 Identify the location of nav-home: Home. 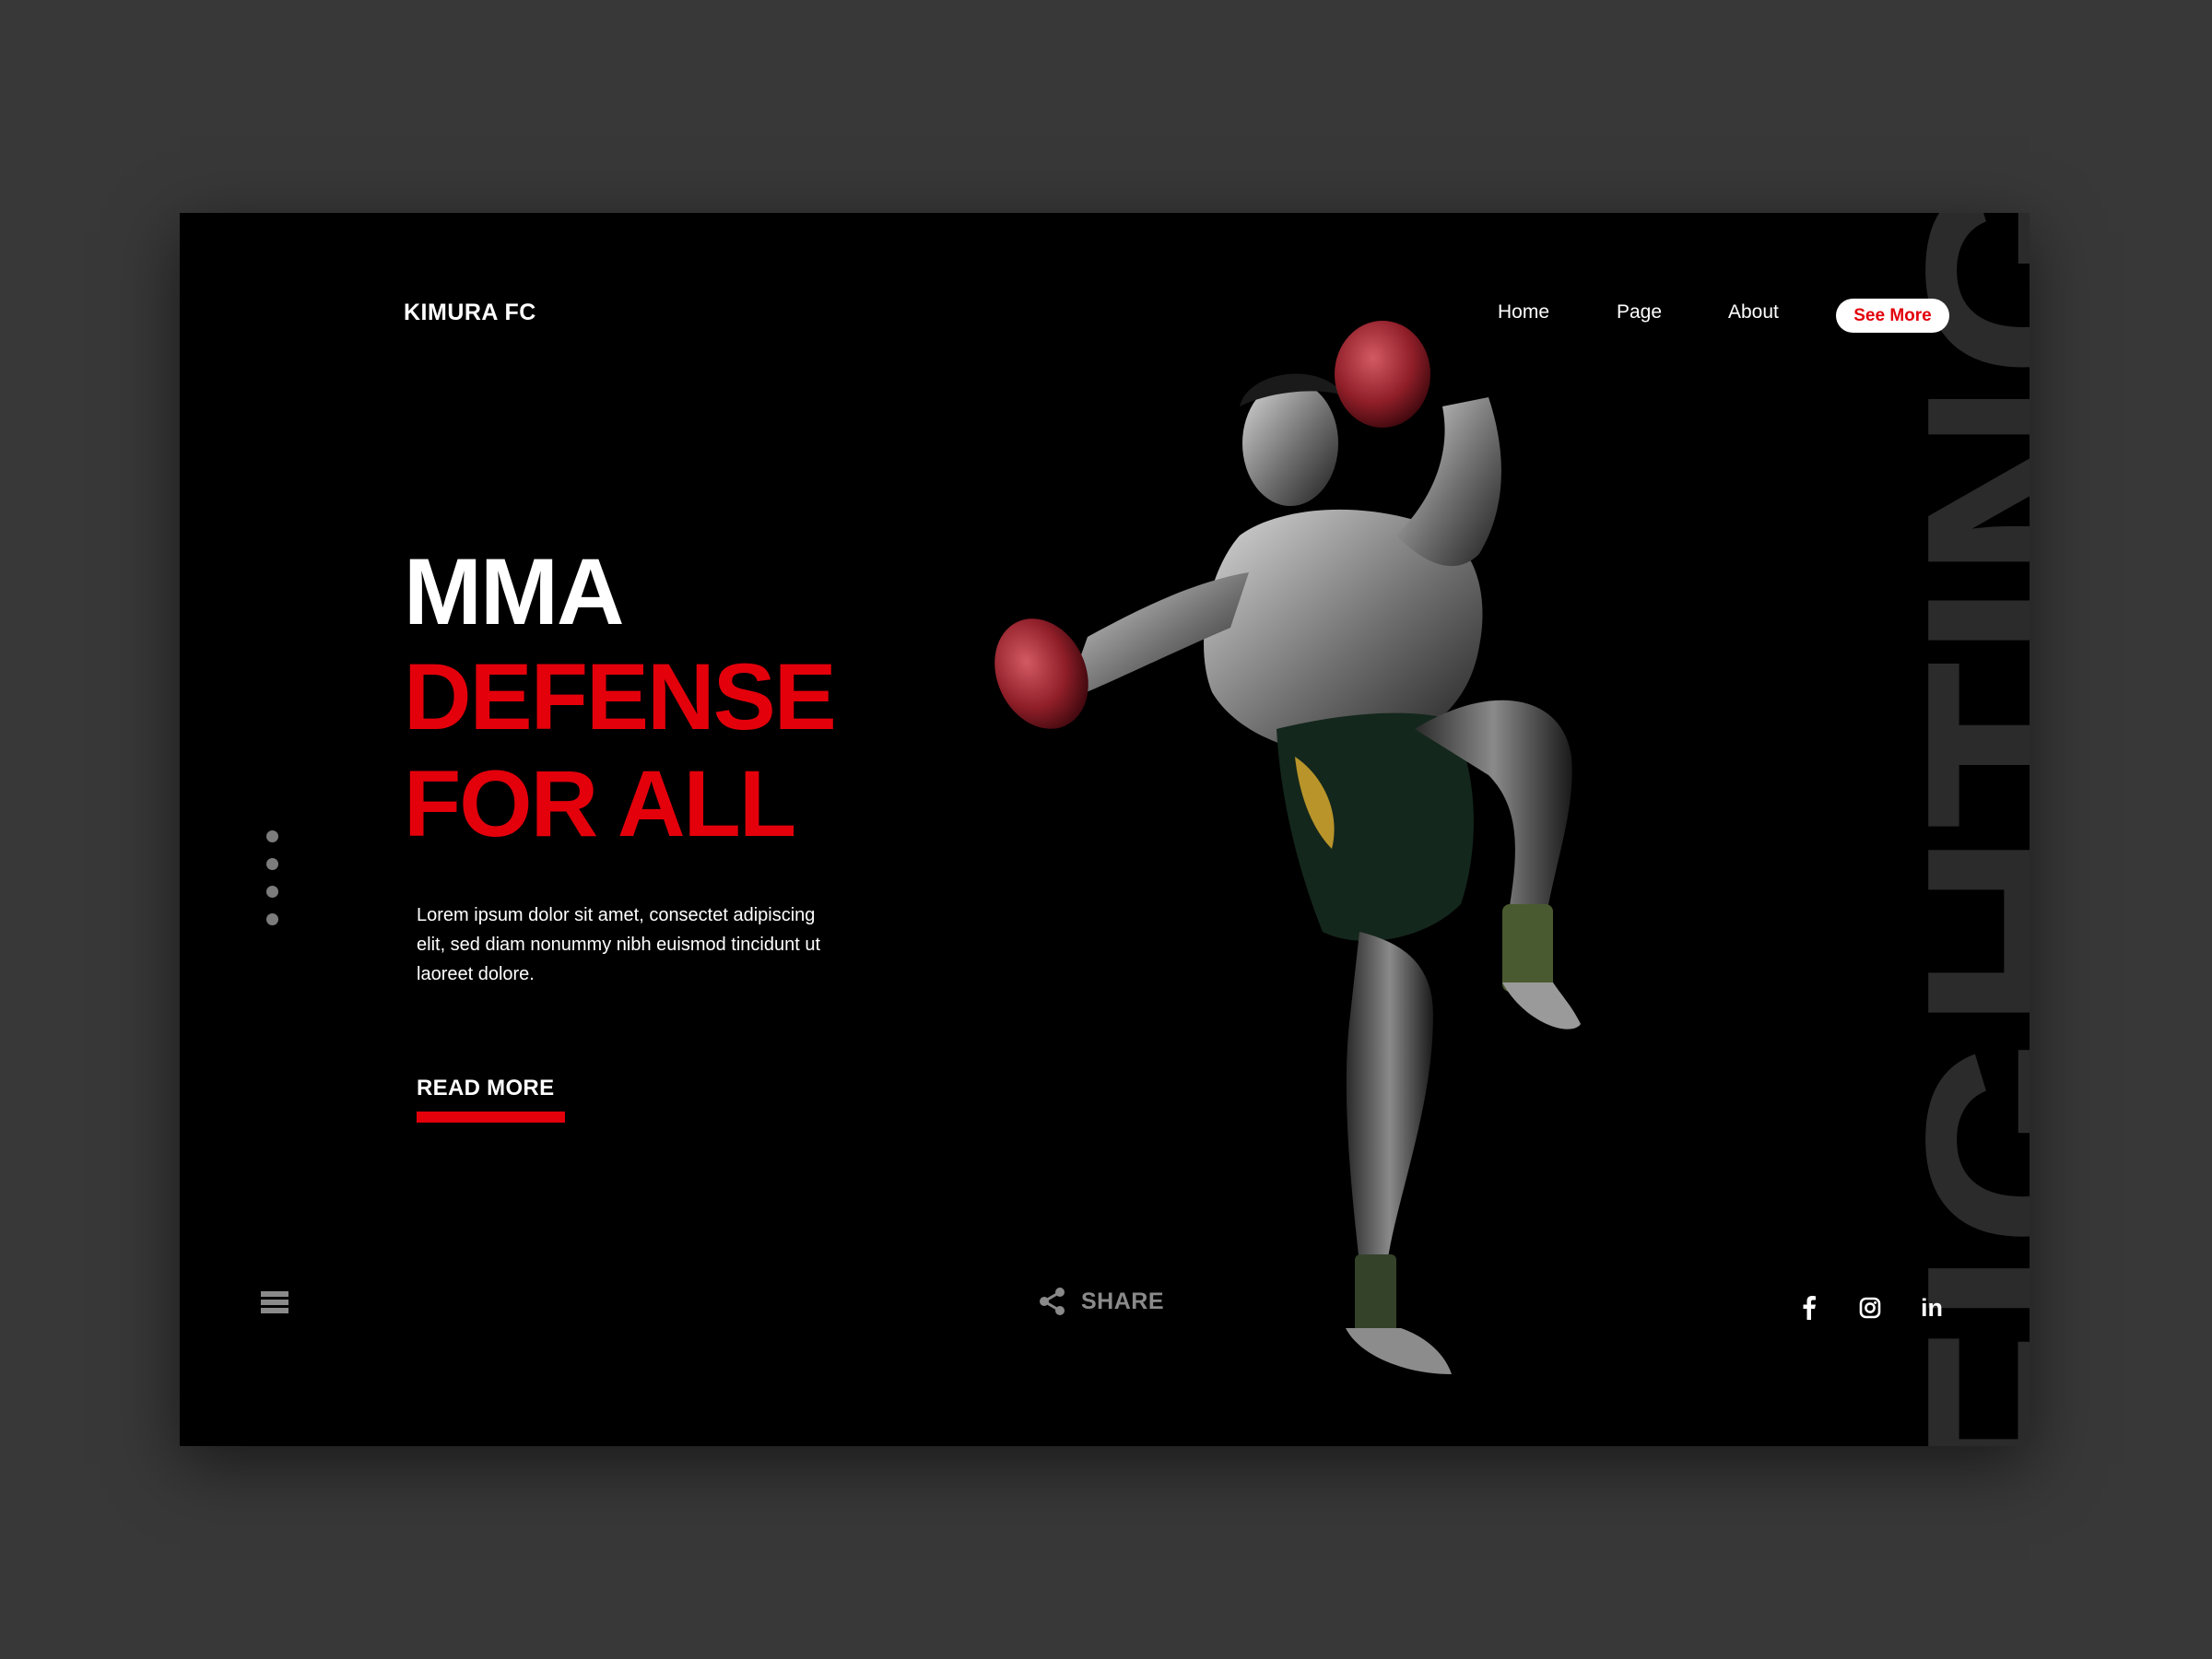
(1523, 312).